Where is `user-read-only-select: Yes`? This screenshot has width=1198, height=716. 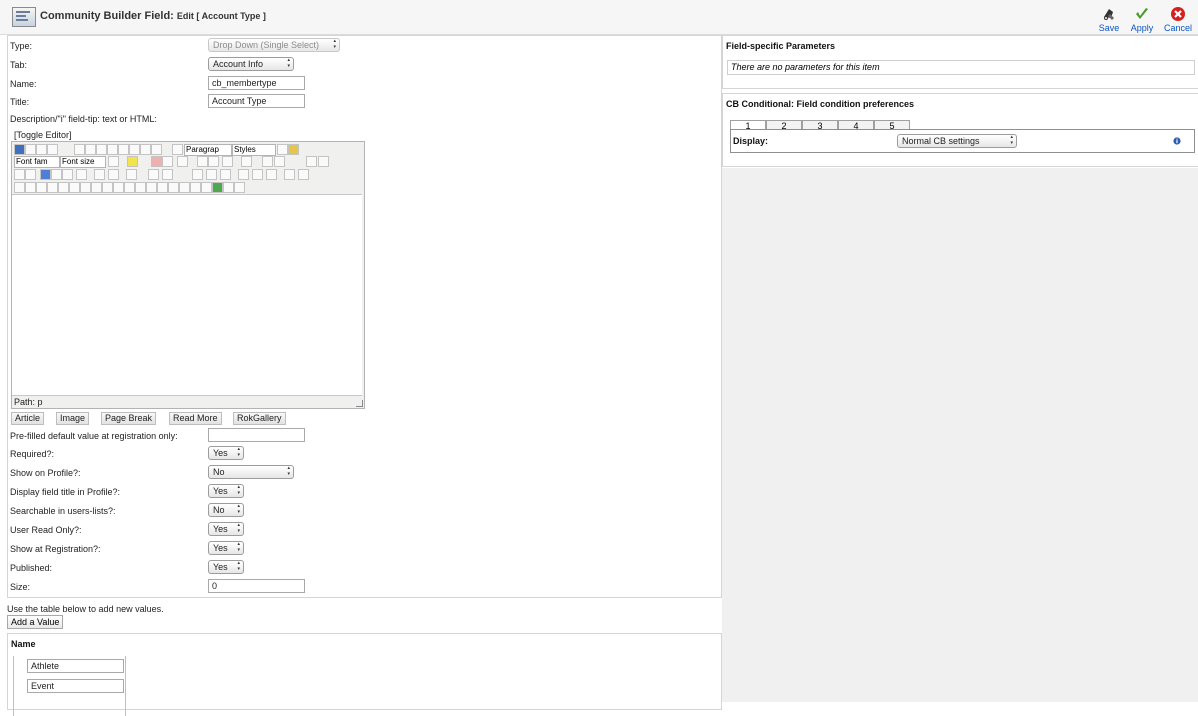
user-read-only-select: Yes is located at coordinates (226, 529).